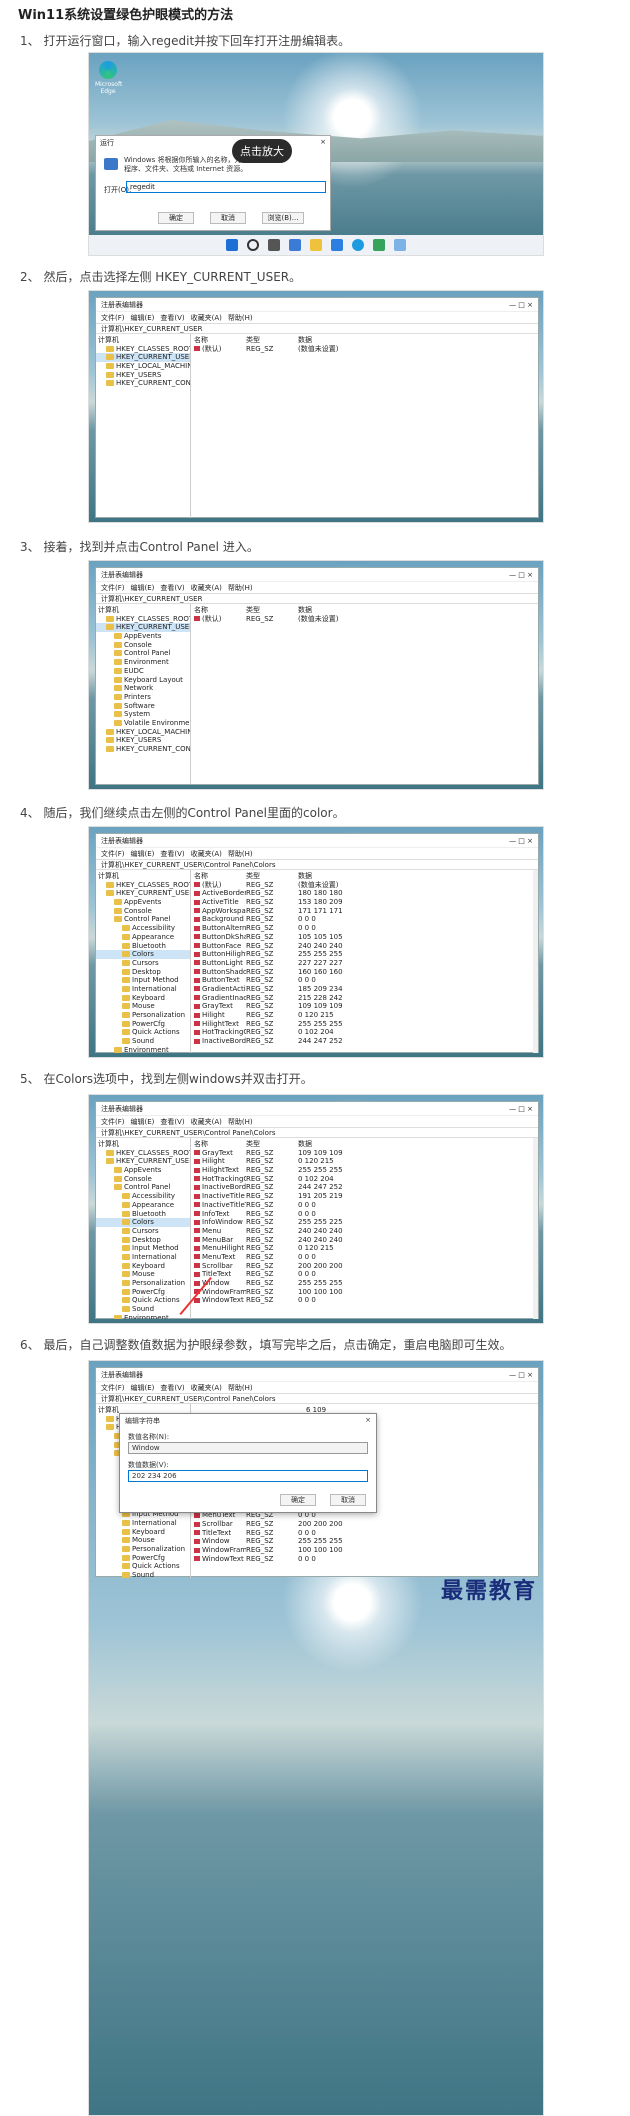 This screenshot has height=2116, width=630. Describe the element at coordinates (143, 1558) in the screenshot. I see `tree-item: PowerCfg` at that location.